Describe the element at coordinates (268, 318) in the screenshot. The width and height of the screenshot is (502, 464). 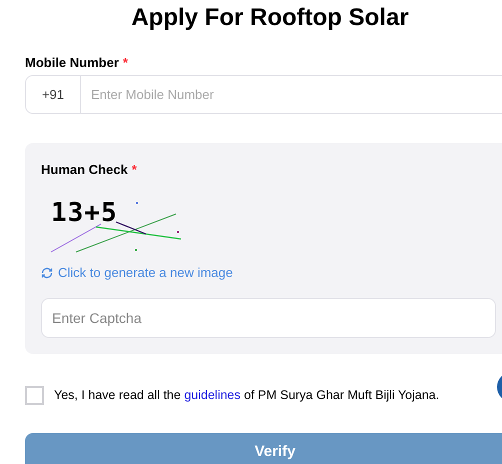
I see `captcha-field: Enter Captcha` at that location.